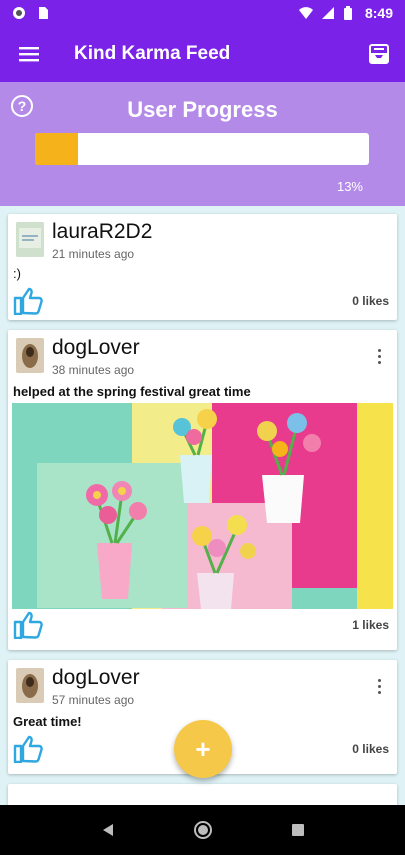 This screenshot has height=855, width=405. I want to click on inbox-button, so click(379, 54).